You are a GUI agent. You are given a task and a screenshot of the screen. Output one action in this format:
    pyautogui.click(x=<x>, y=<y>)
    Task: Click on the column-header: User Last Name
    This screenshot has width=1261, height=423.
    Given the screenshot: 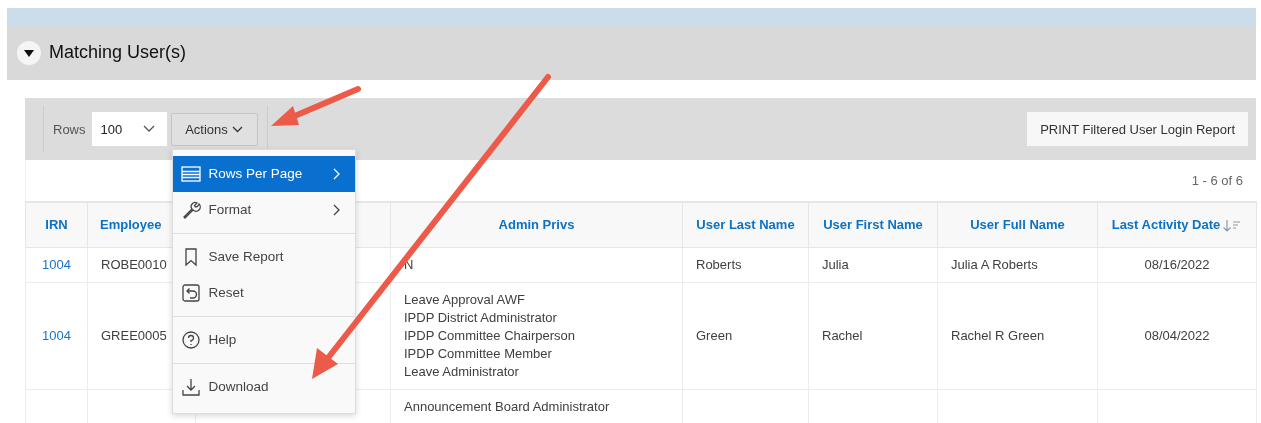 What is the action you would take?
    pyautogui.click(x=745, y=224)
    